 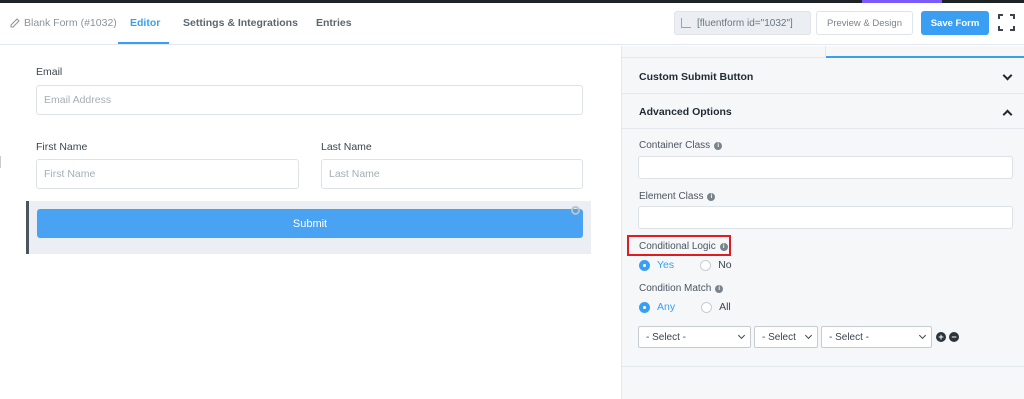 What do you see at coordinates (686, 23) in the screenshot?
I see `copy-icon` at bounding box center [686, 23].